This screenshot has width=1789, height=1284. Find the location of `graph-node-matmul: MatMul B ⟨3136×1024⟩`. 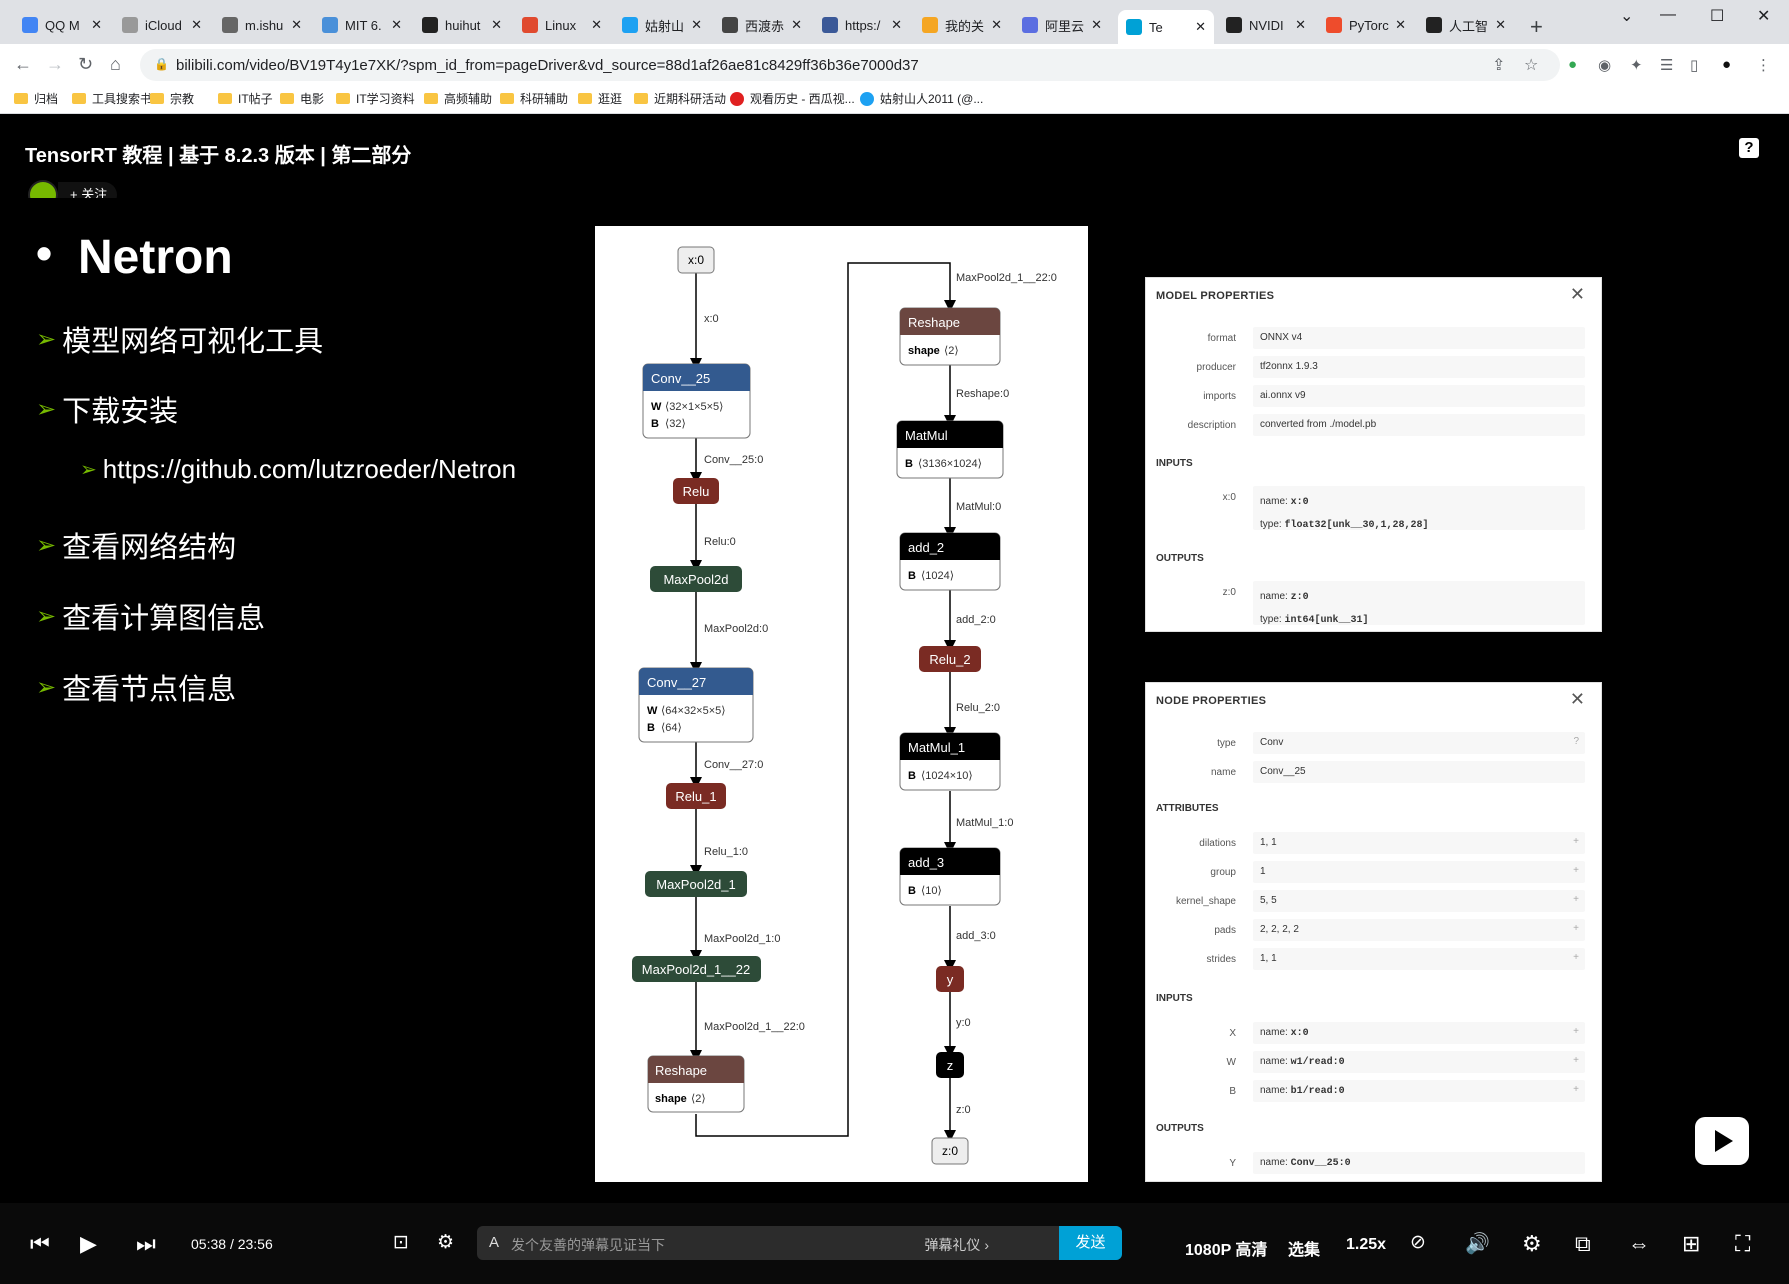

graph-node-matmul: MatMul B ⟨3136×1024⟩ is located at coordinates (950, 449).